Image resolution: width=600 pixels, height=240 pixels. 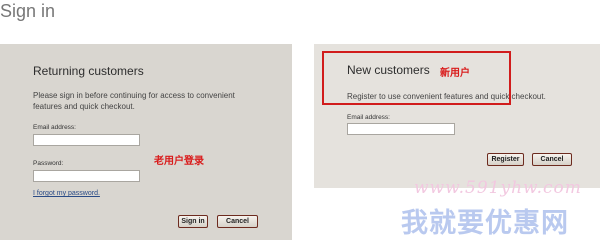 What do you see at coordinates (368, 117) in the screenshot?
I see `new-email-label: Email address:` at bounding box center [368, 117].